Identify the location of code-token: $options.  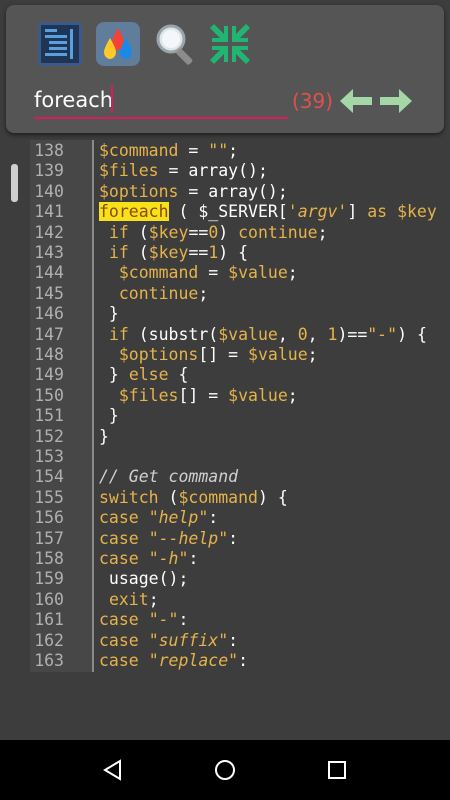
(139, 191).